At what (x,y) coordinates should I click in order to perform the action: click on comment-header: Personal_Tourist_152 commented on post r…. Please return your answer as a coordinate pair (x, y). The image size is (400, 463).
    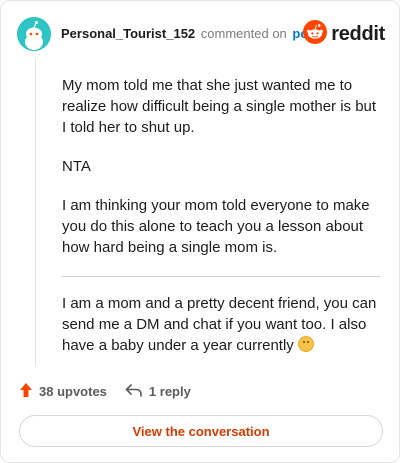
    Looking at the image, I should click on (201, 34).